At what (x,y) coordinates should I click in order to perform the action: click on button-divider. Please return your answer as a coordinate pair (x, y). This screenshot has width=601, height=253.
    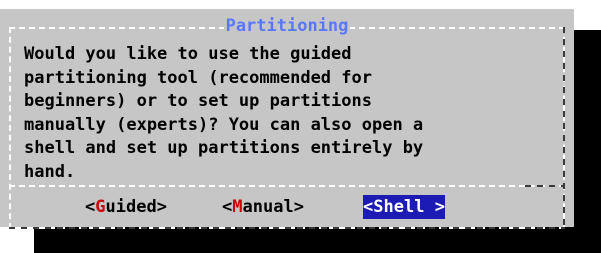
    Looking at the image, I should click on (287, 186).